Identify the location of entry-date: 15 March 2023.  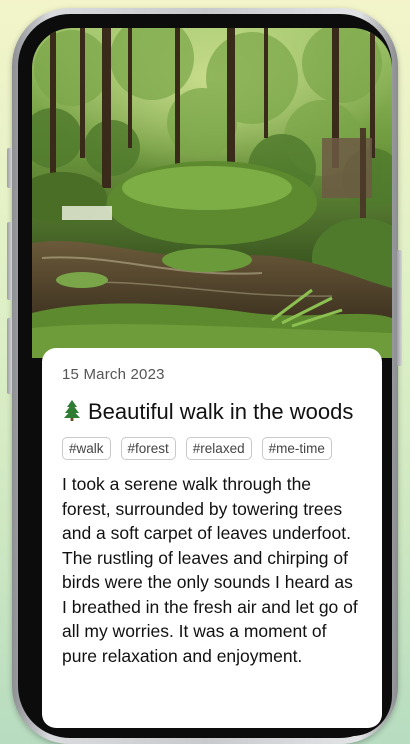
(113, 374).